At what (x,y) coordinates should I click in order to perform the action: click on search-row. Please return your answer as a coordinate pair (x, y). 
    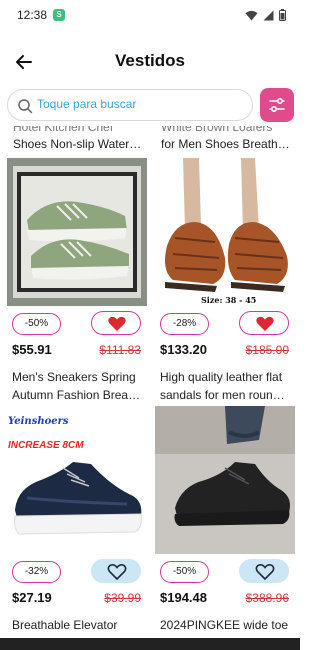
    Looking at the image, I should click on (150, 105).